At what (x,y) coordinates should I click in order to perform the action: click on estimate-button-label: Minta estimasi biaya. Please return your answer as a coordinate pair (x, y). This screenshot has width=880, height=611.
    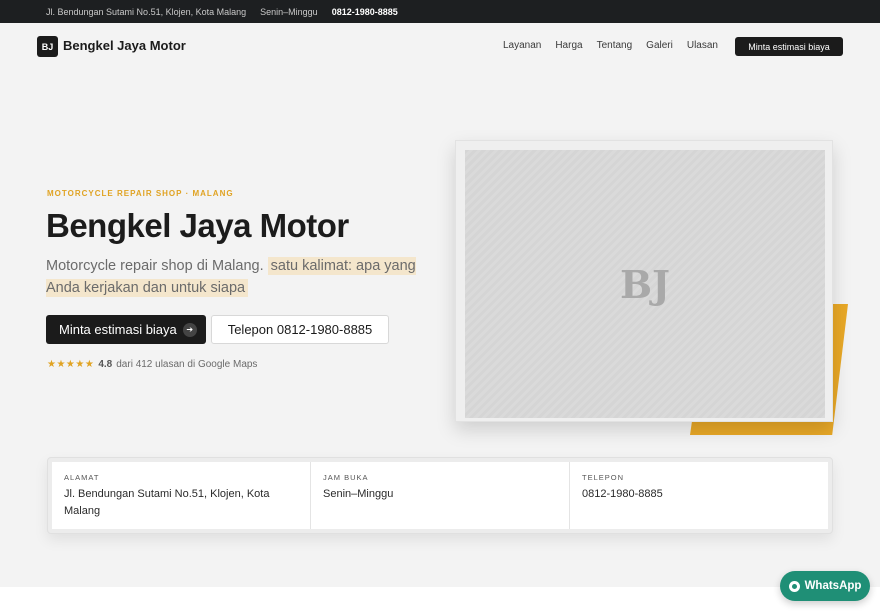
    Looking at the image, I should click on (118, 329).